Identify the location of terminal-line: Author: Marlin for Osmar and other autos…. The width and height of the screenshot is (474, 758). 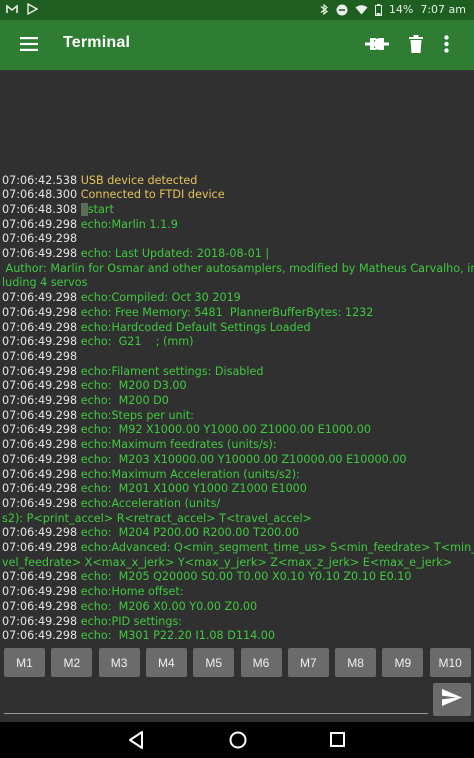
(238, 269).